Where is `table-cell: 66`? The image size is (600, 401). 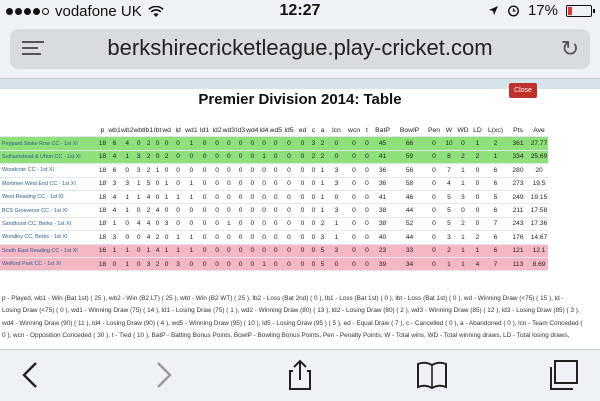
table-cell: 66 is located at coordinates (409, 143).